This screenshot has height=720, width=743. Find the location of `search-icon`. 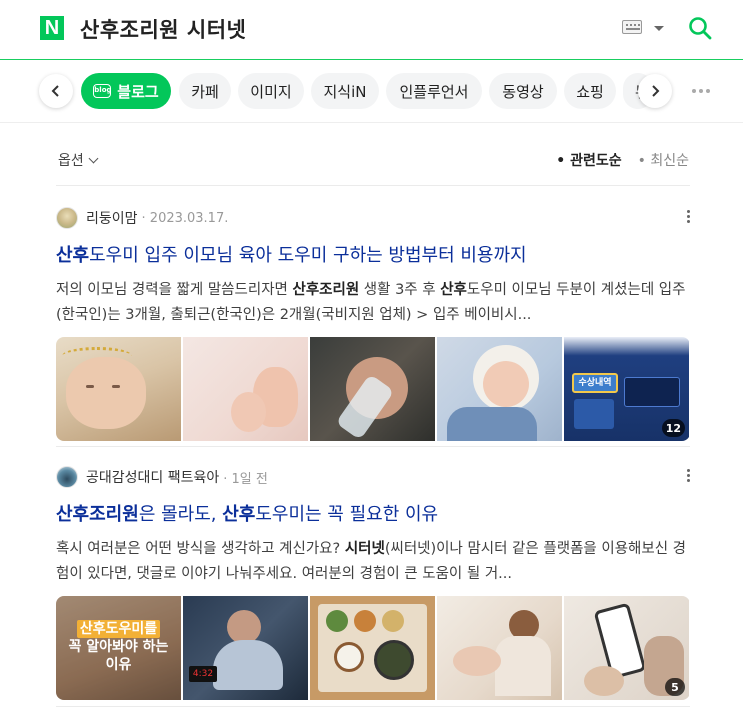

search-icon is located at coordinates (700, 28).